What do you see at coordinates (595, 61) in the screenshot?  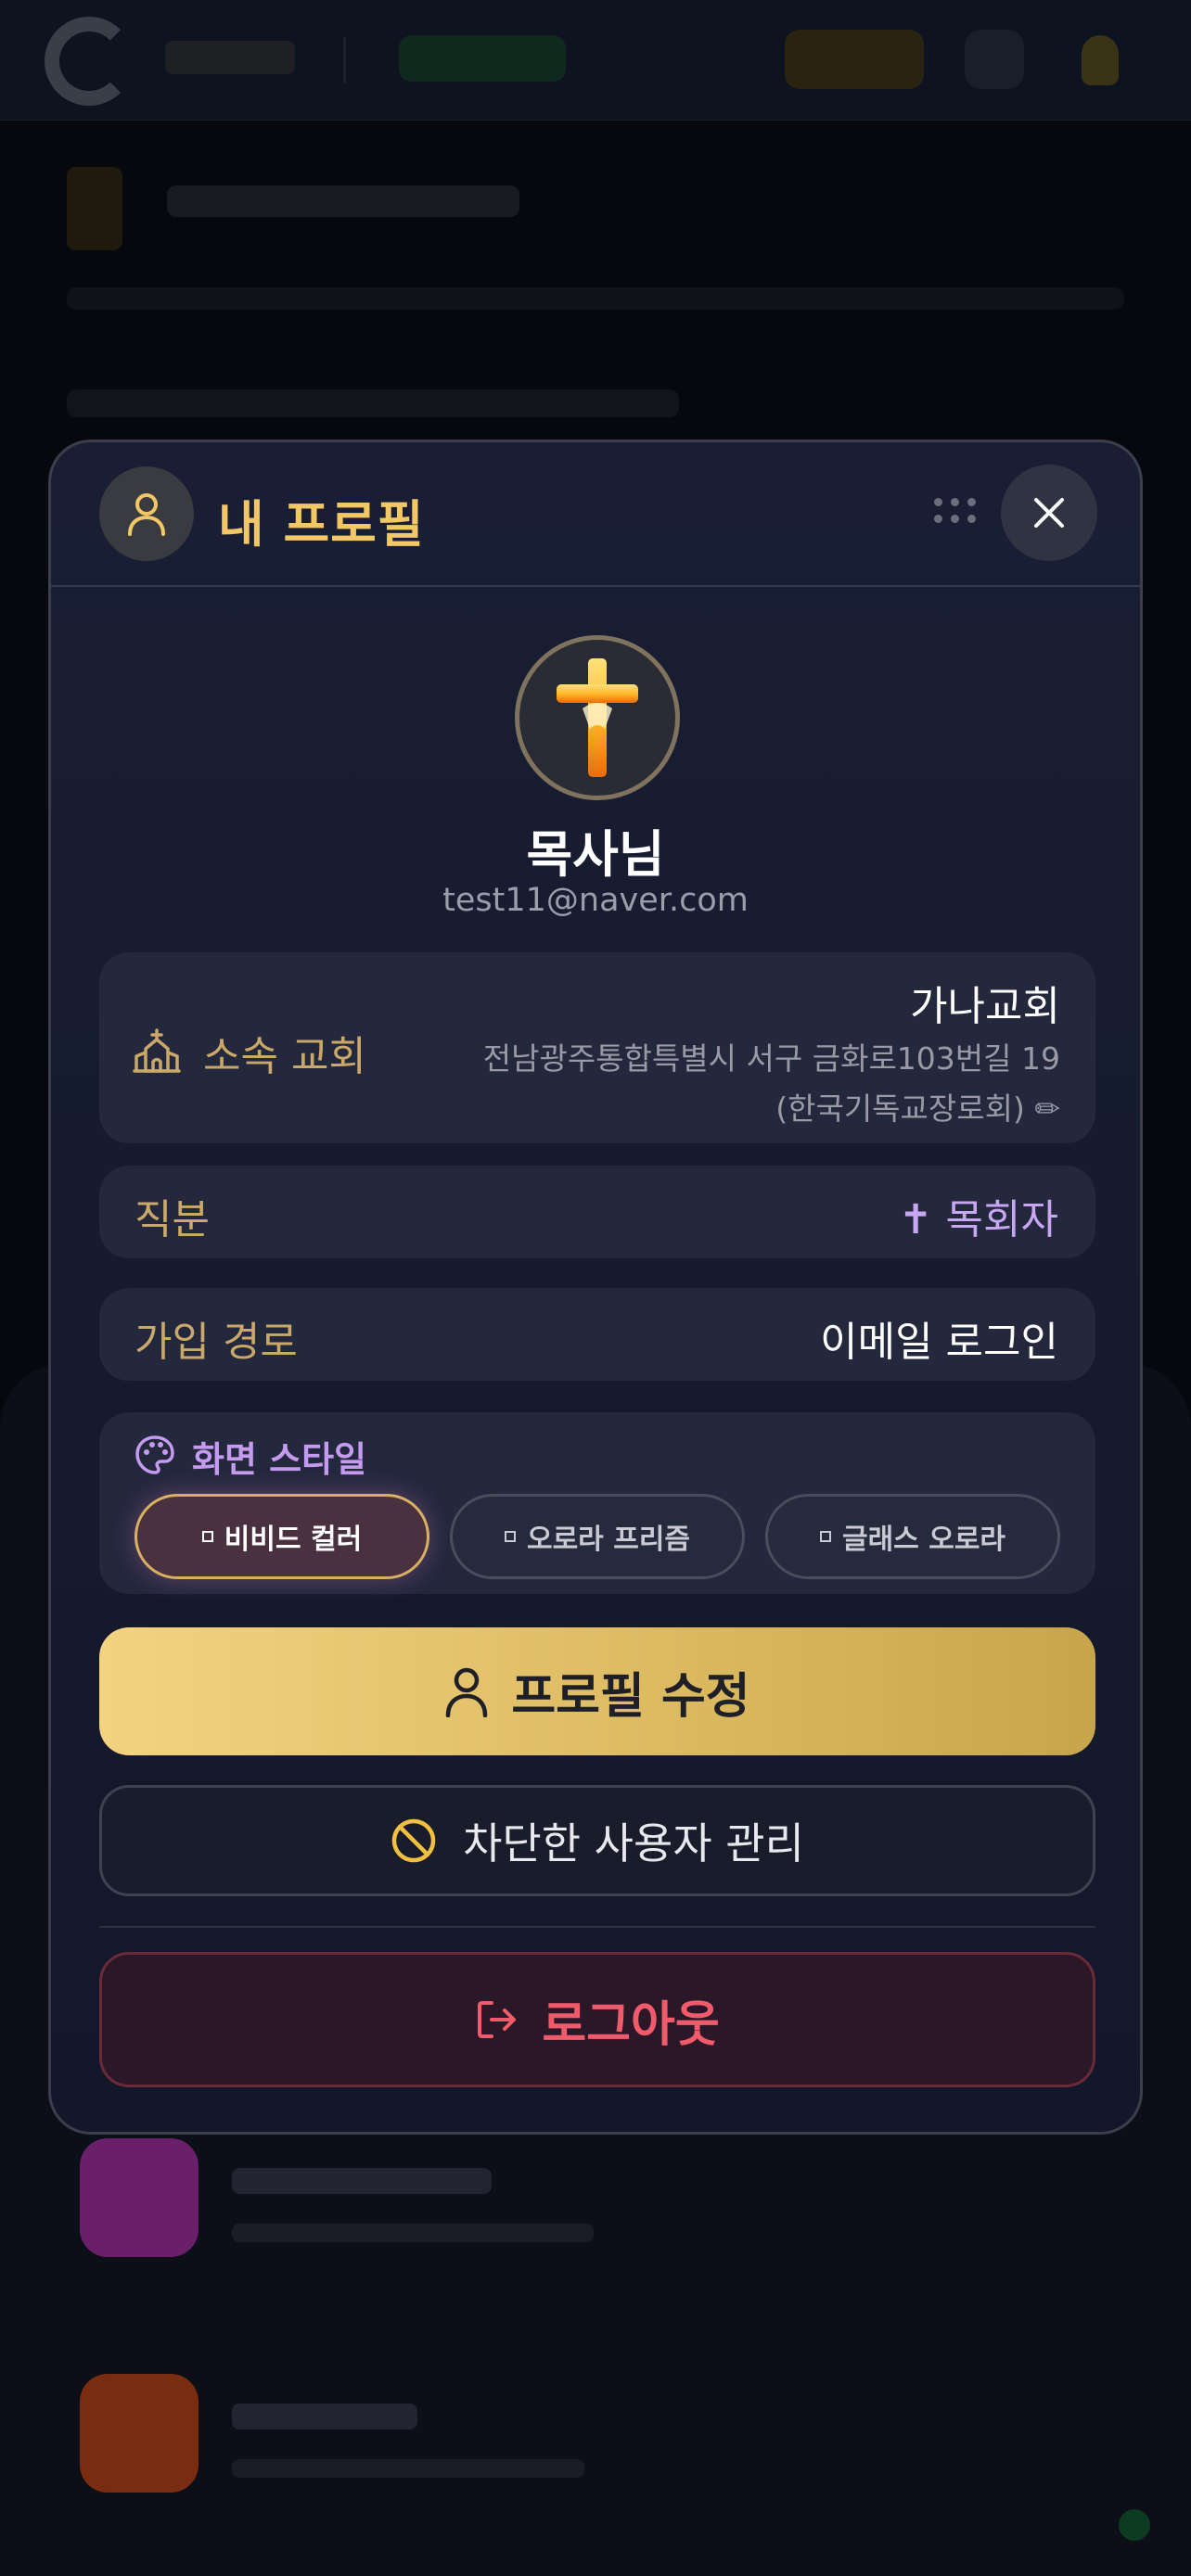 I see `background-topbar` at bounding box center [595, 61].